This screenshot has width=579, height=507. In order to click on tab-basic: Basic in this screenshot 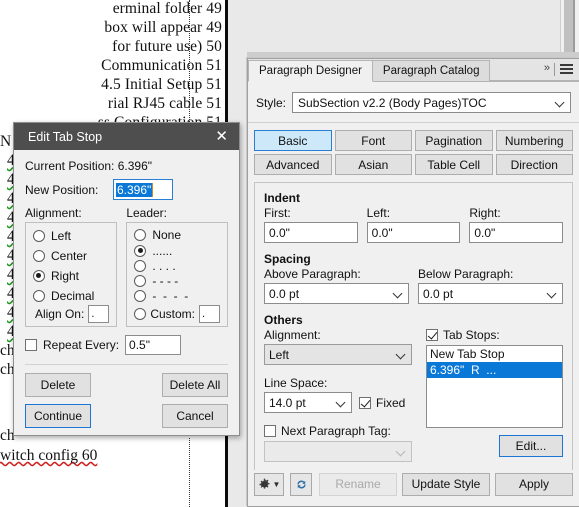, I will do `click(293, 140)`.